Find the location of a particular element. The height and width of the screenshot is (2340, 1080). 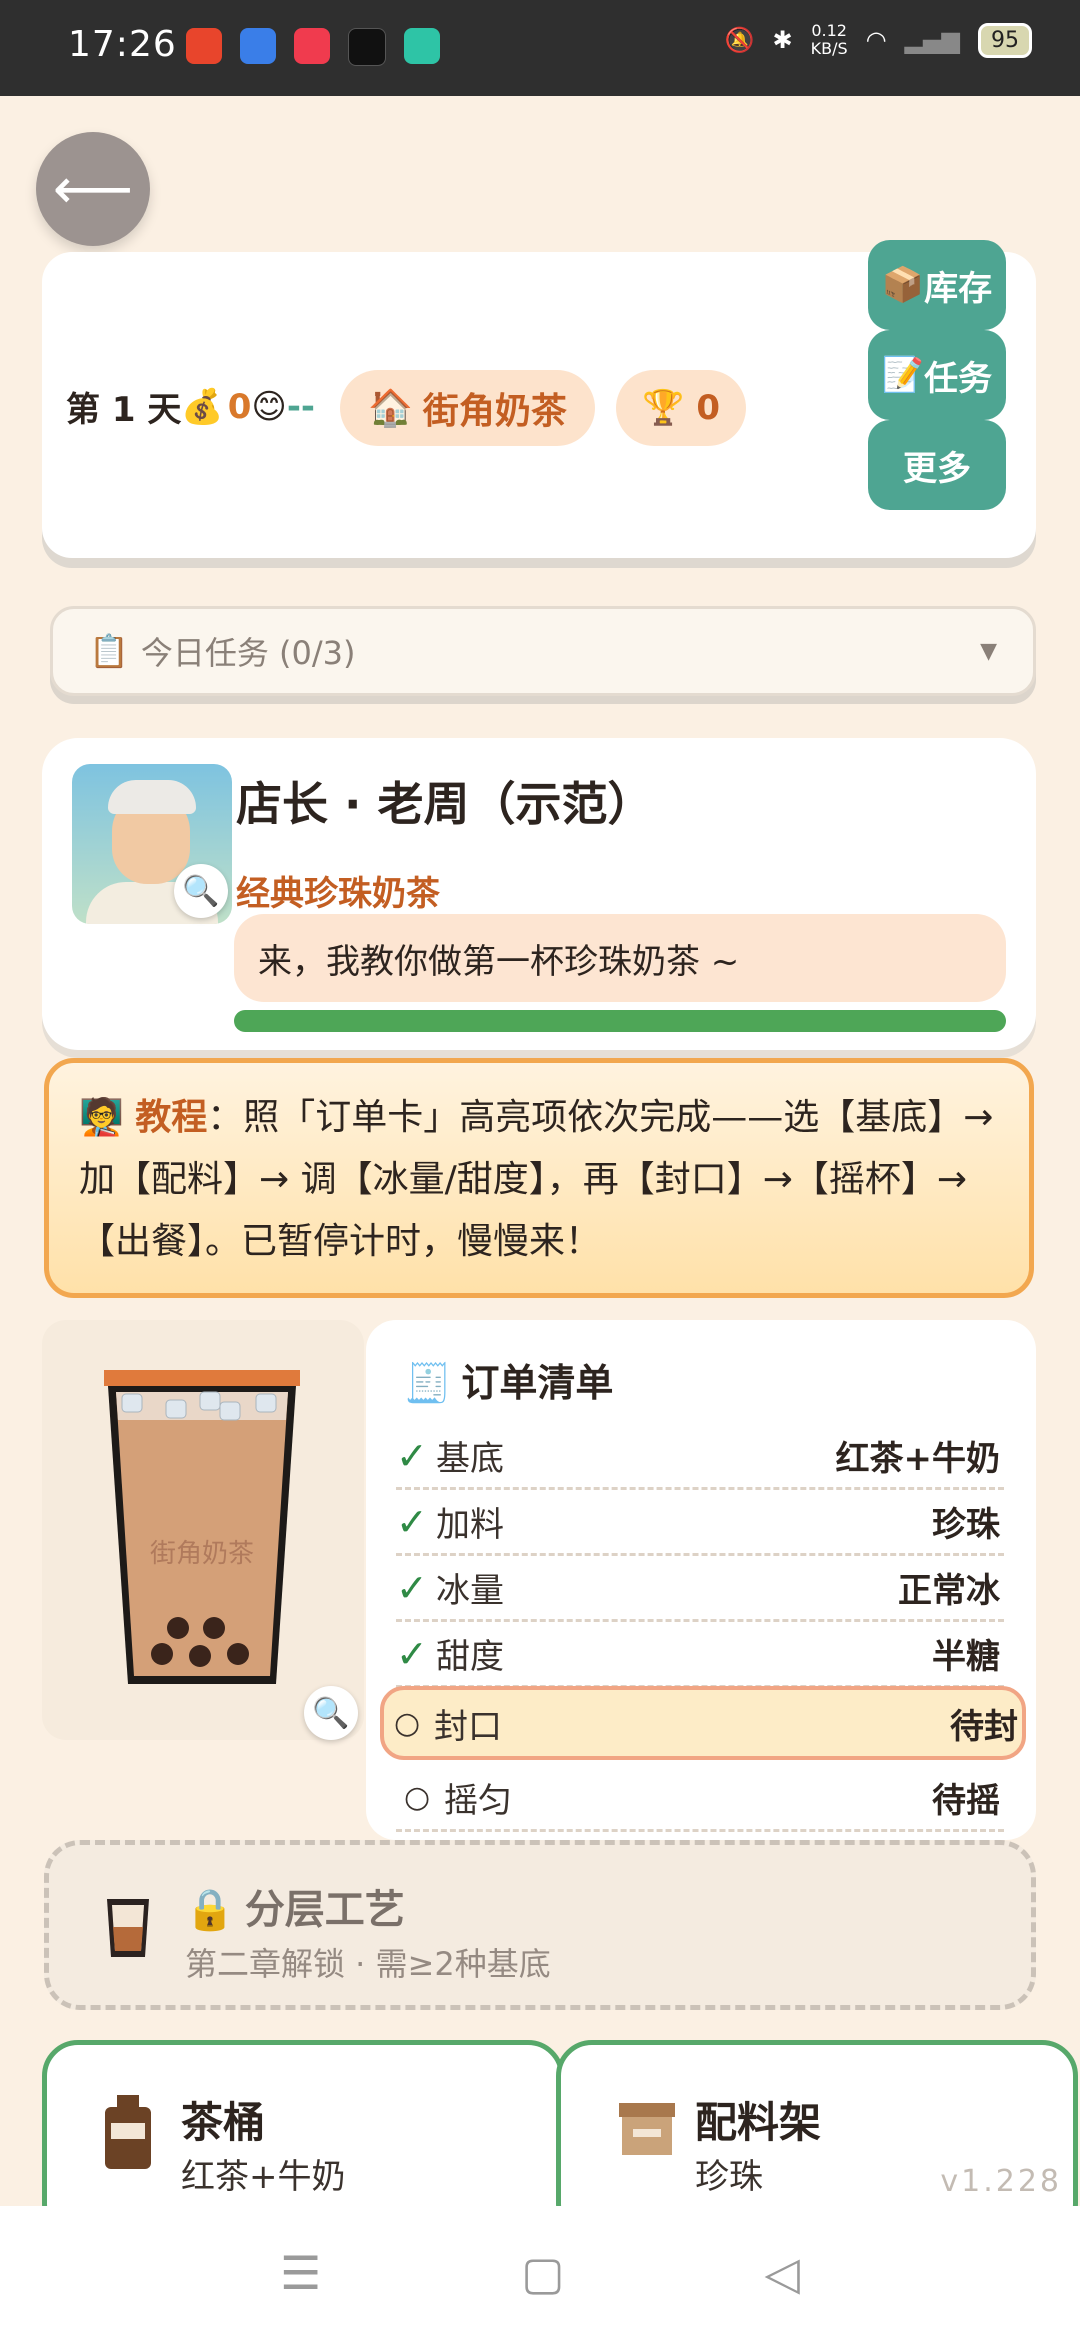

order-row-name: 加料 is located at coordinates (470, 1525).